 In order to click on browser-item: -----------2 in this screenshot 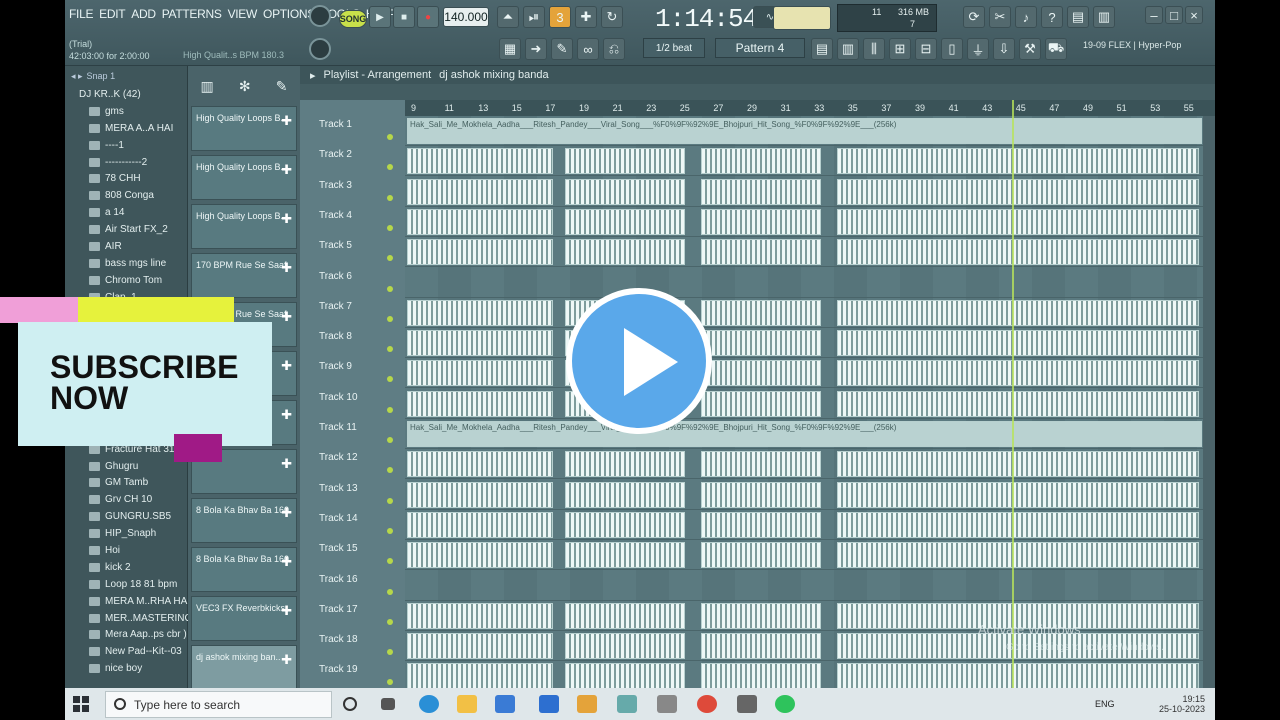, I will do `click(126, 162)`.